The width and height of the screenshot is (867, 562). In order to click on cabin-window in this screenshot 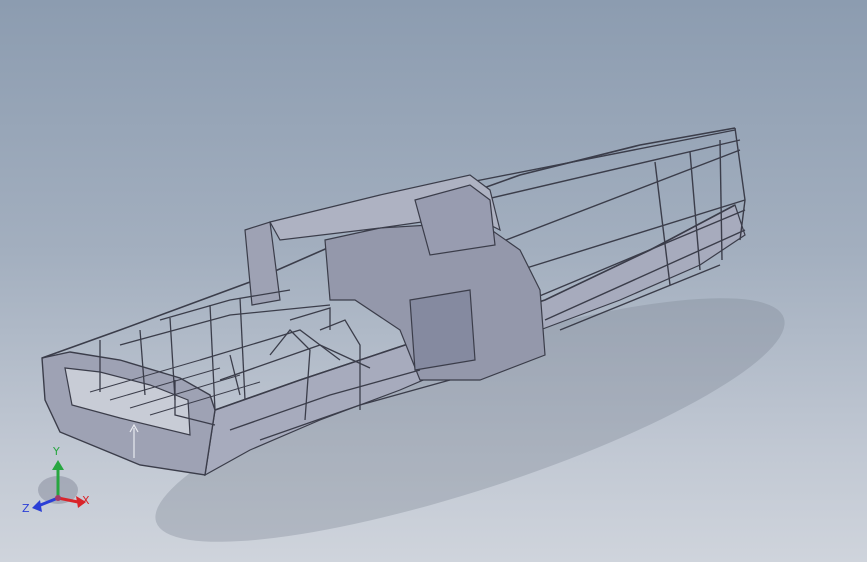, I will do `click(442, 330)`.